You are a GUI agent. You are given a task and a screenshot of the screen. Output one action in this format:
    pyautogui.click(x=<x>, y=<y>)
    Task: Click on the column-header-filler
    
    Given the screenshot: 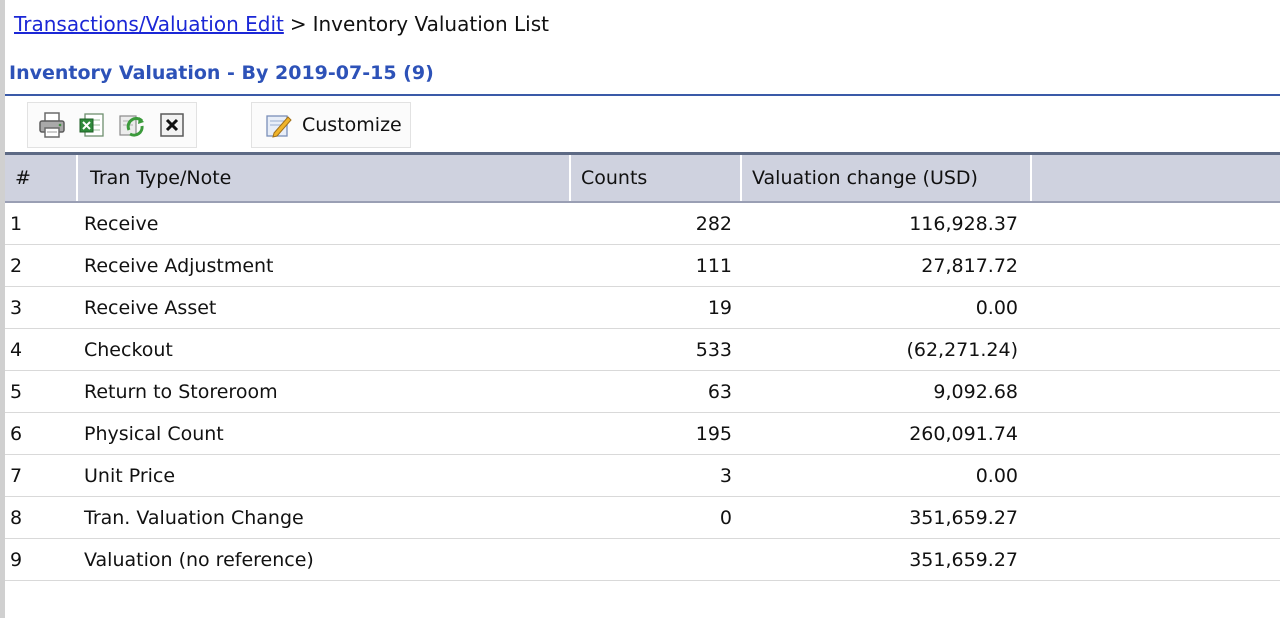 What is the action you would take?
    pyautogui.click(x=1156, y=178)
    